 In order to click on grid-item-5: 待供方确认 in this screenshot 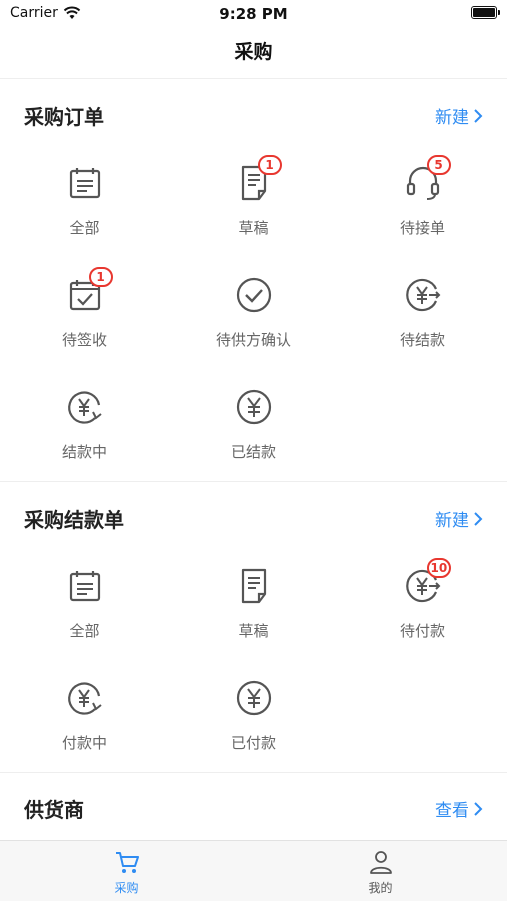, I will do `click(253, 317)`.